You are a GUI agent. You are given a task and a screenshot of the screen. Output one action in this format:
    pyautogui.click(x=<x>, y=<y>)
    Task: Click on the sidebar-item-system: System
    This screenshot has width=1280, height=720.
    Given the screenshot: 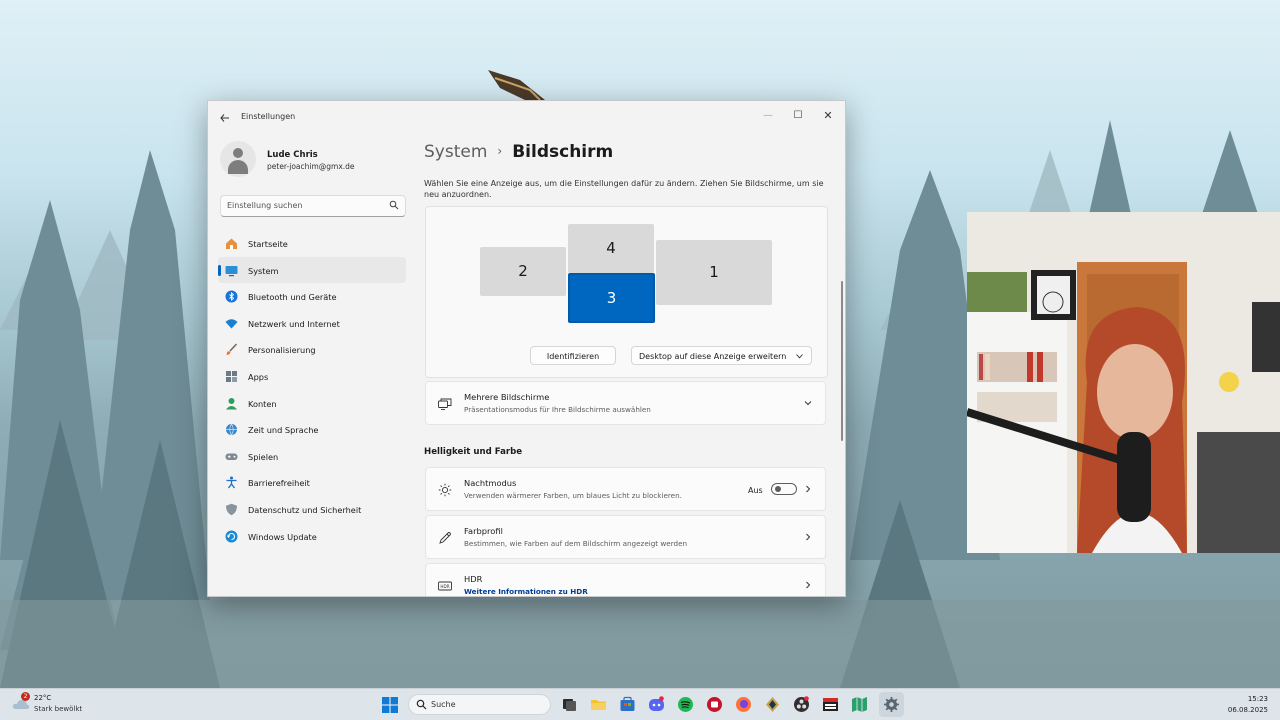 What is the action you would take?
    pyautogui.click(x=312, y=270)
    